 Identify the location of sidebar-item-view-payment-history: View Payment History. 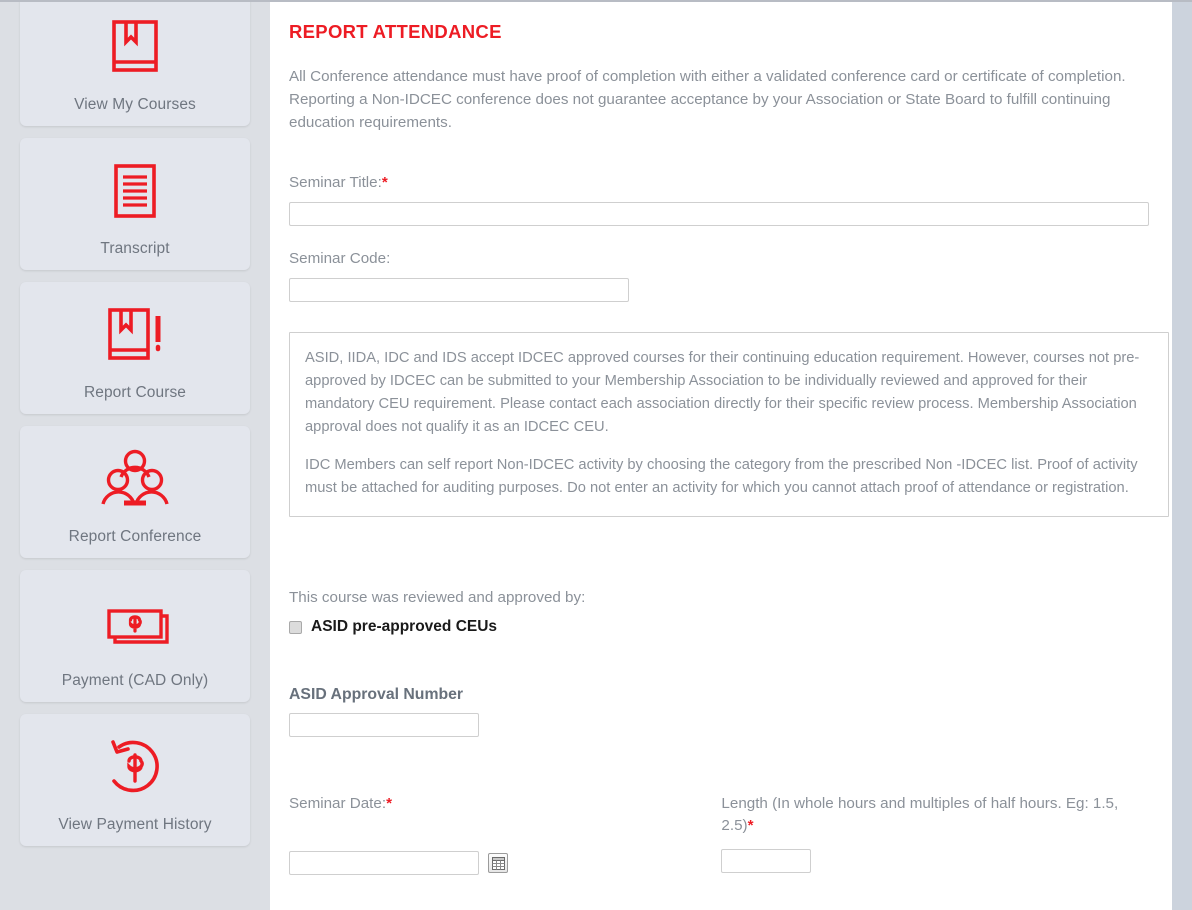
(135, 780).